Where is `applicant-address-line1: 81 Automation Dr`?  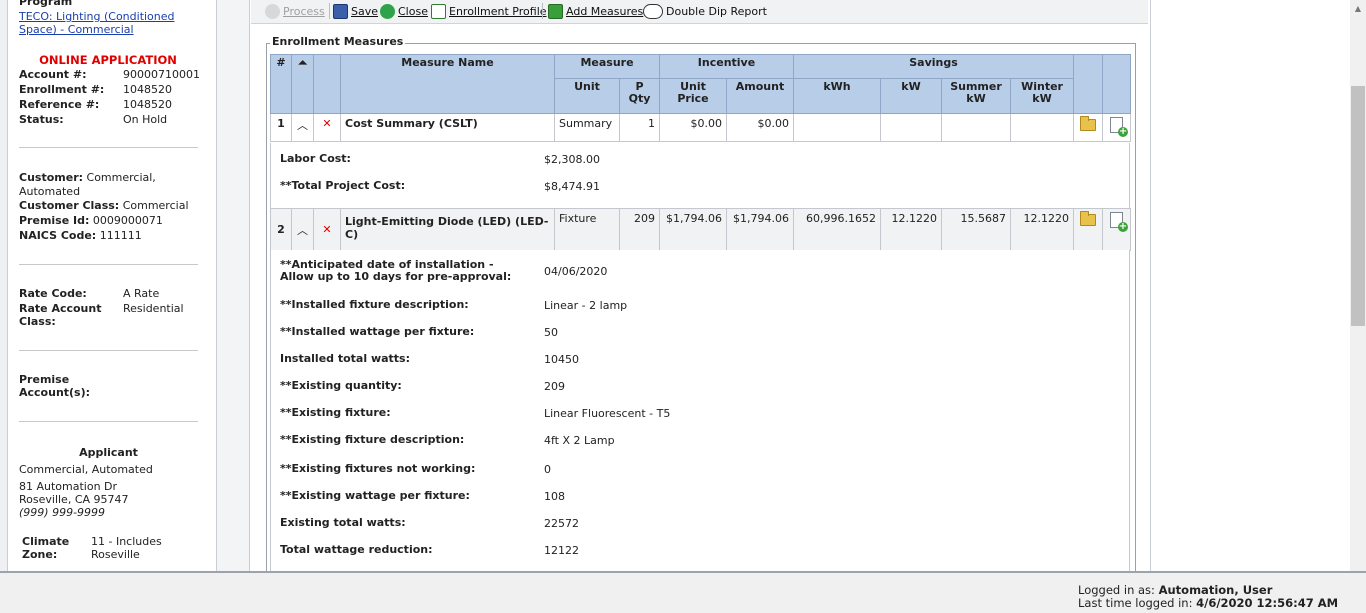
applicant-address-line1: 81 Automation Dr is located at coordinates (68, 486).